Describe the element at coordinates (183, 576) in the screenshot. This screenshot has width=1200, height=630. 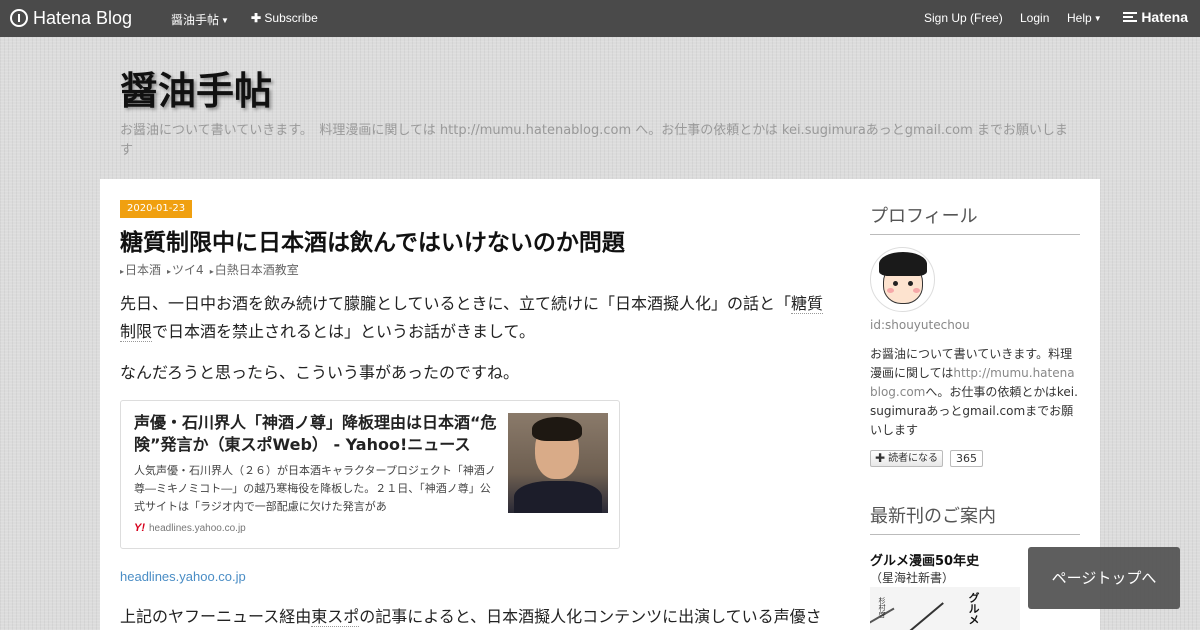
I see `source-link: headlines.yahoo.co.jp` at that location.